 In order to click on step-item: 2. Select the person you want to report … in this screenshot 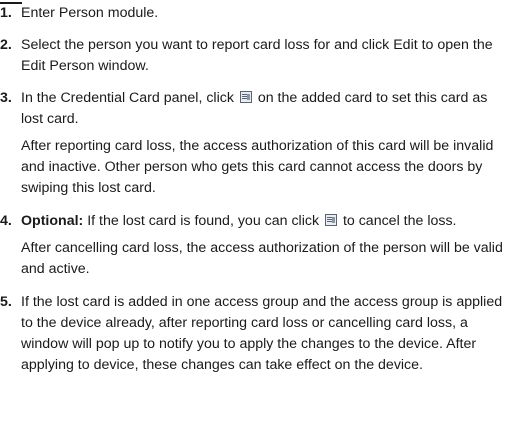, I will do `click(252, 56)`.